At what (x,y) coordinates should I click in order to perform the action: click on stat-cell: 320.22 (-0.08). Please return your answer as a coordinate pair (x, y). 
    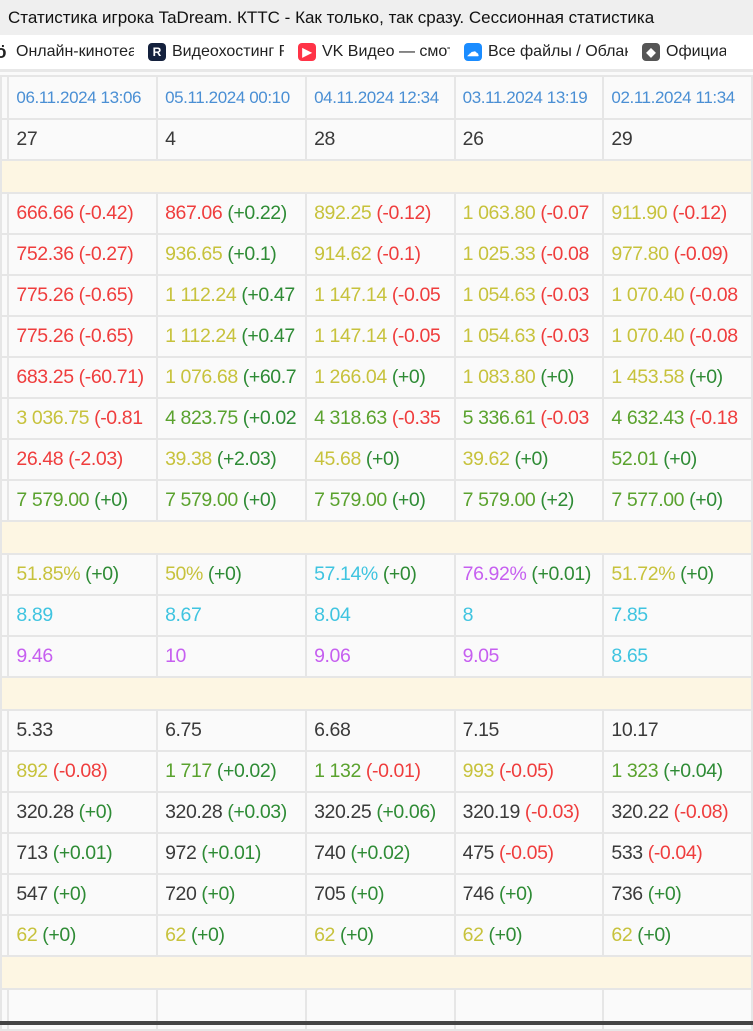
    Looking at the image, I should click on (677, 812).